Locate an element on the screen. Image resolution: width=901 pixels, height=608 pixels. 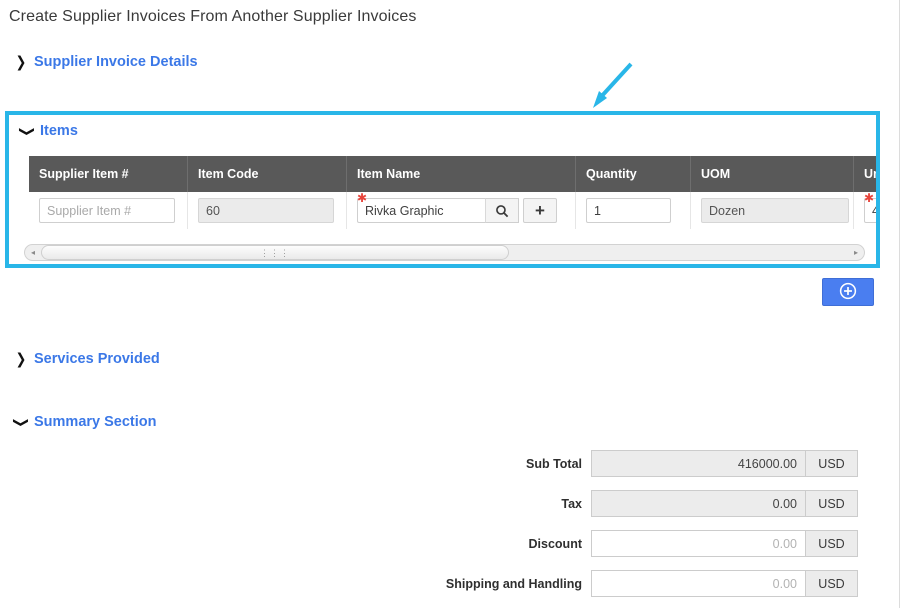
summary-label-discount: Discount is located at coordinates (555, 543).